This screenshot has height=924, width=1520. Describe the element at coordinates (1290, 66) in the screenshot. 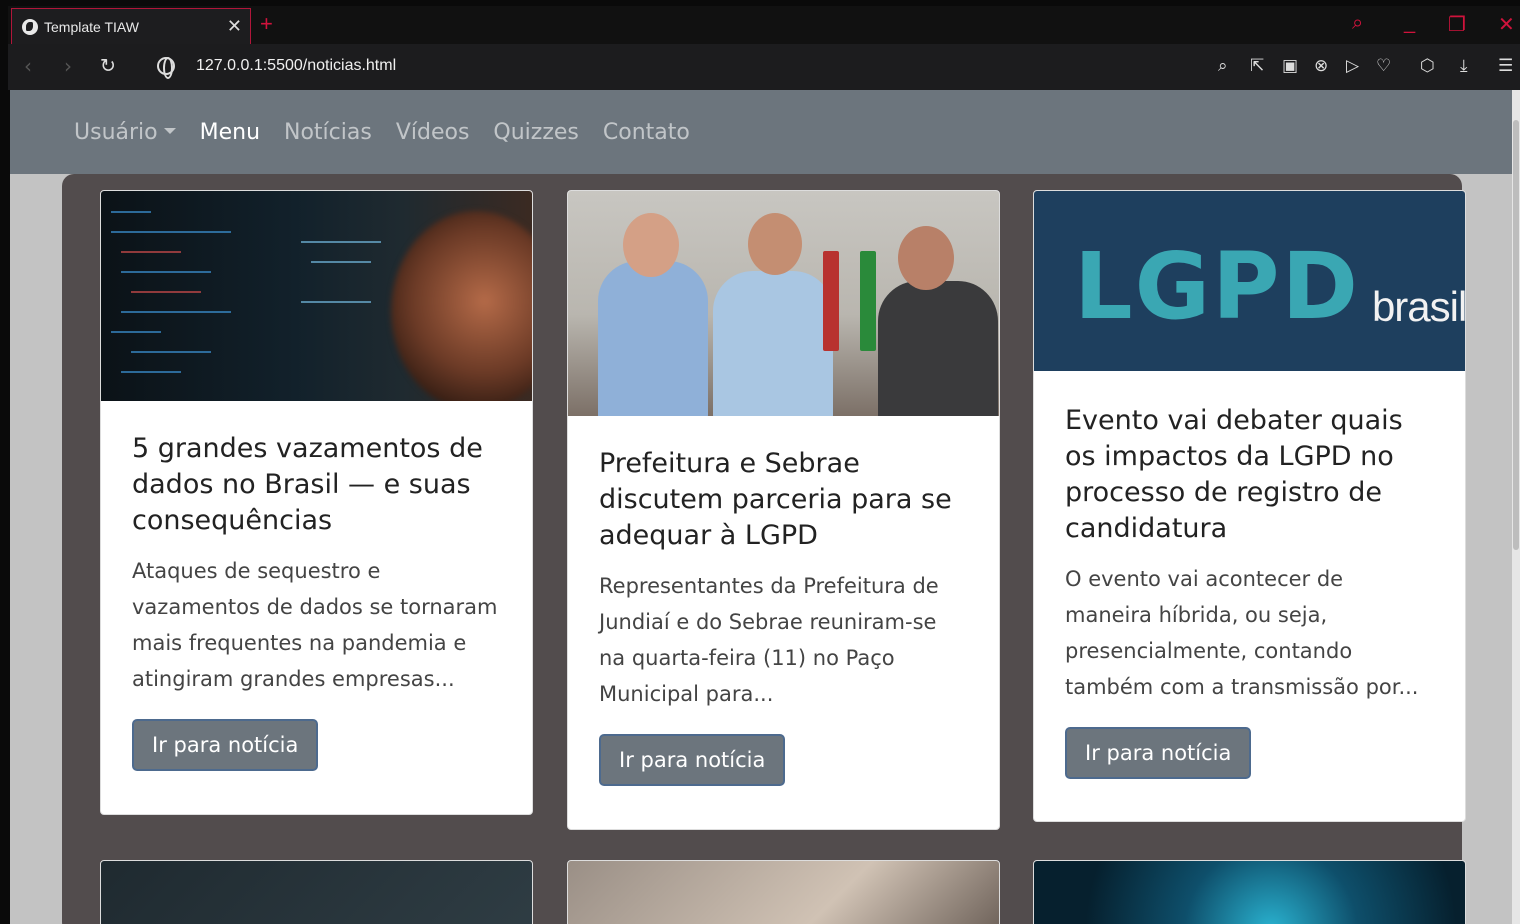

I see `camera-icon: ▣` at that location.